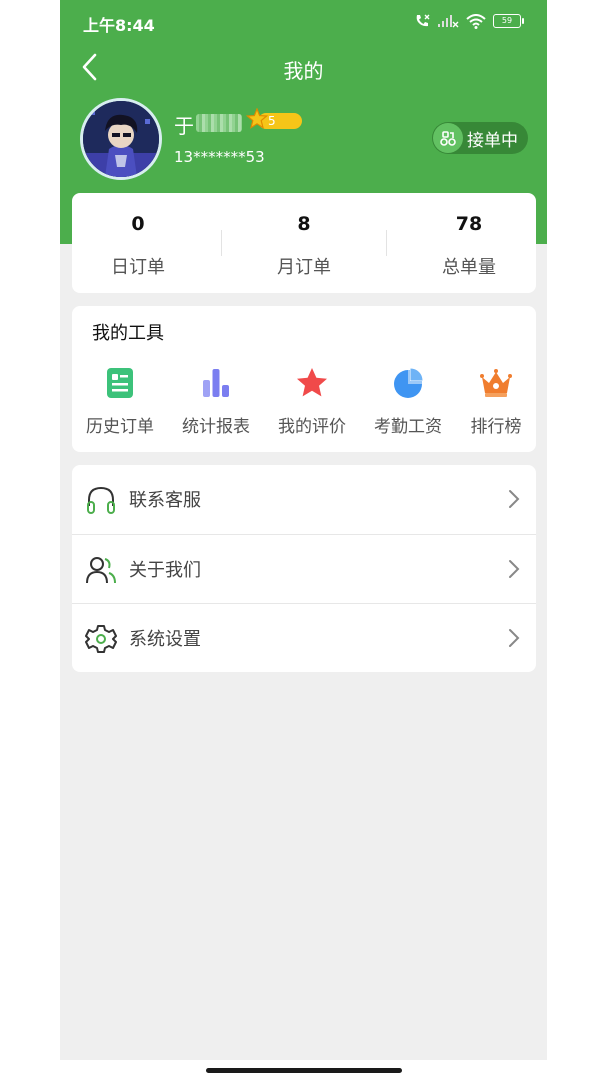 The height and width of the screenshot is (1080, 607). I want to click on avatar-image, so click(121, 139).